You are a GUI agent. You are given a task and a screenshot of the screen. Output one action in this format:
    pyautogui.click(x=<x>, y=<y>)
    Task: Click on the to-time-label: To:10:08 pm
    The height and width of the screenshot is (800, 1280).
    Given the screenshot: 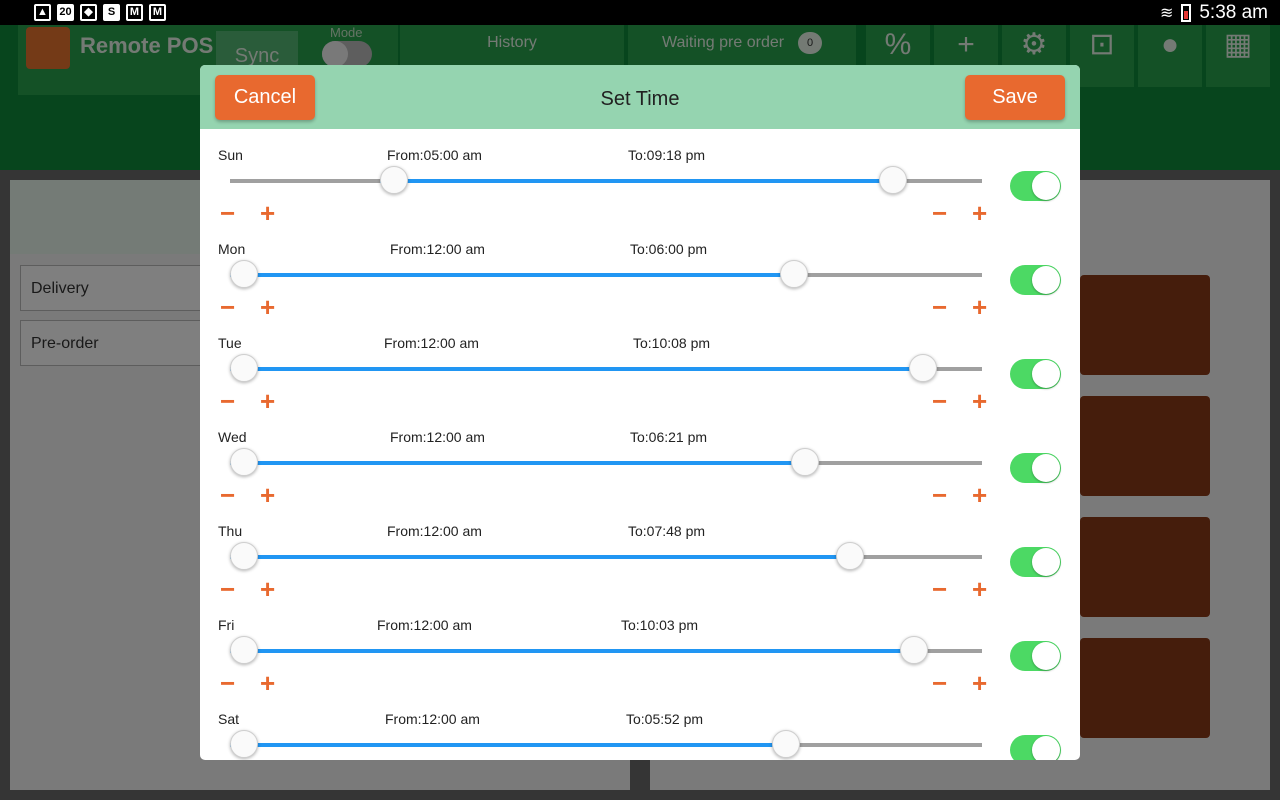 What is the action you would take?
    pyautogui.click(x=672, y=343)
    